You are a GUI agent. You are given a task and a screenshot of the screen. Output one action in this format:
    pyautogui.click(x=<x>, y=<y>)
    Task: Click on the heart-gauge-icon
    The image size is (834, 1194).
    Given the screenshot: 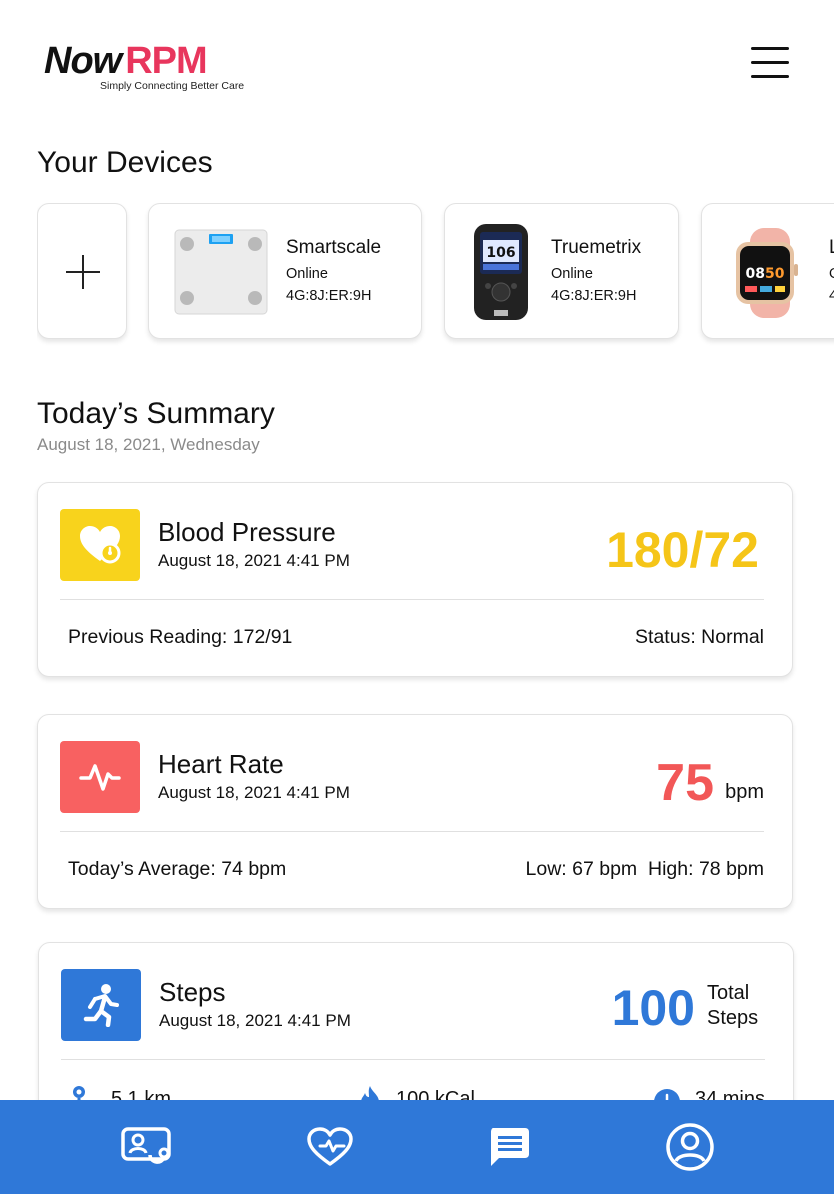 What is the action you would take?
    pyautogui.click(x=100, y=545)
    